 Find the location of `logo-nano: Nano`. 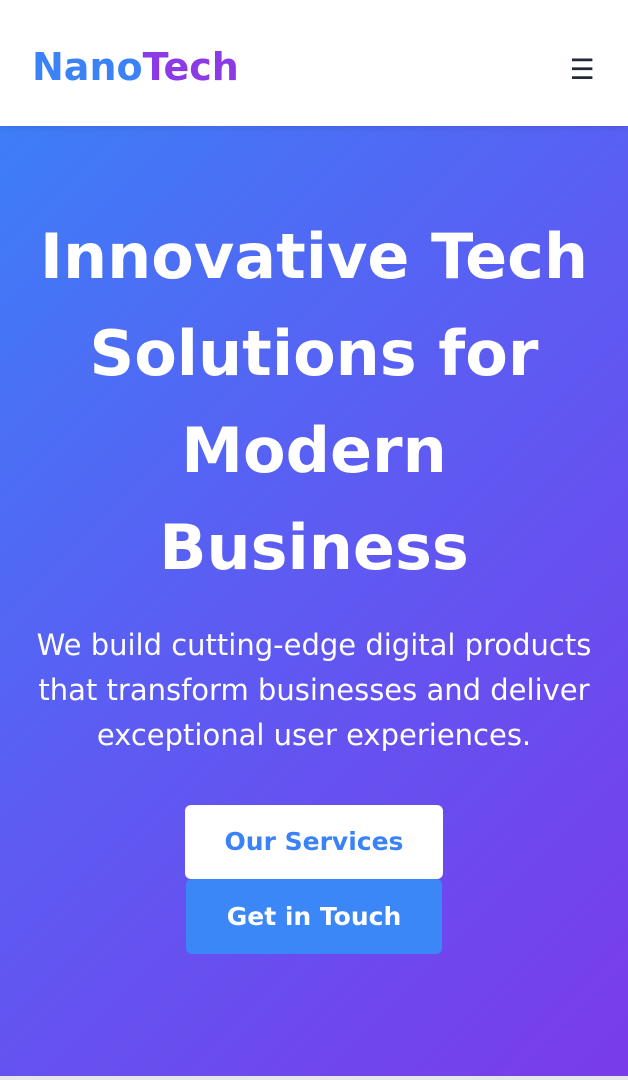

logo-nano: Nano is located at coordinates (87, 67).